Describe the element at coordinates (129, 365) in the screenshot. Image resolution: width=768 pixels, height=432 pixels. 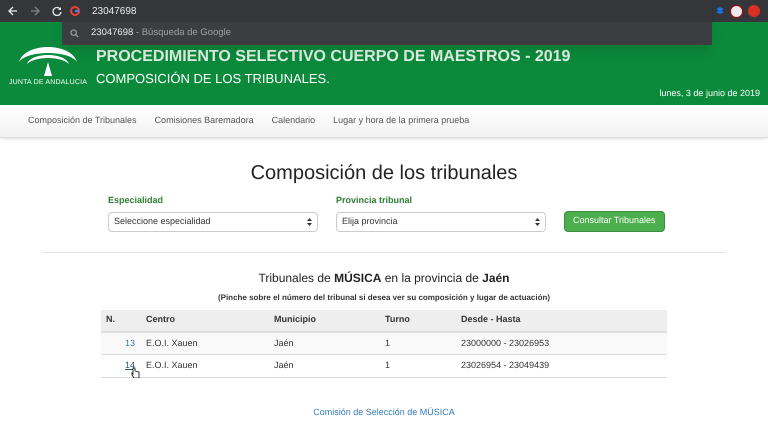
I see `tribunal-link: 14` at that location.